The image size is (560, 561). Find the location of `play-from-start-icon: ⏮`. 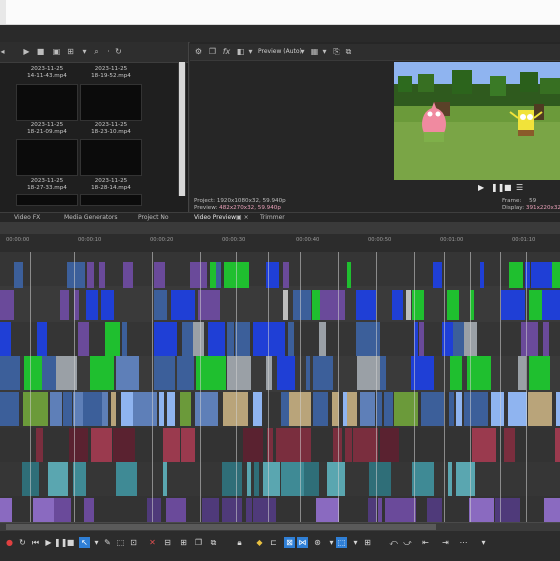

play-from-start-icon: ⏮ is located at coordinates (35, 542).